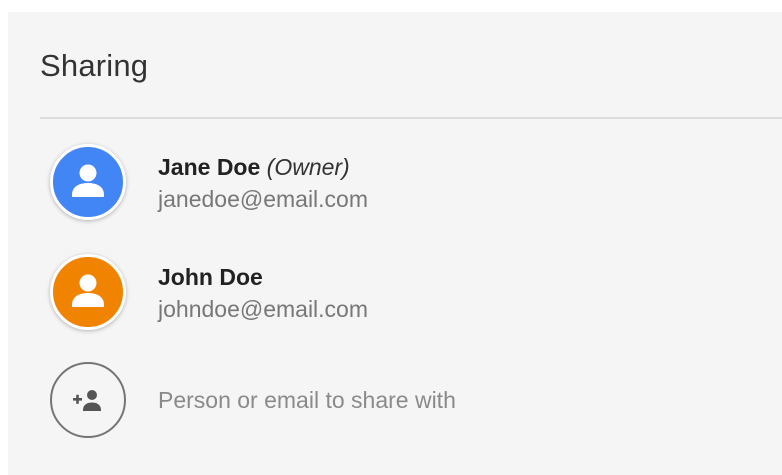 This screenshot has height=475, width=782. I want to click on person-add-icon, so click(87, 400).